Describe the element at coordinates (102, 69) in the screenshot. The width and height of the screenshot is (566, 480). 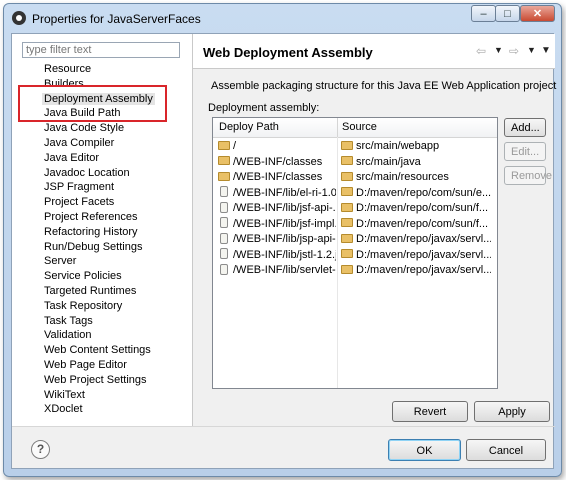
I see `tree-item-resource: Resource` at that location.